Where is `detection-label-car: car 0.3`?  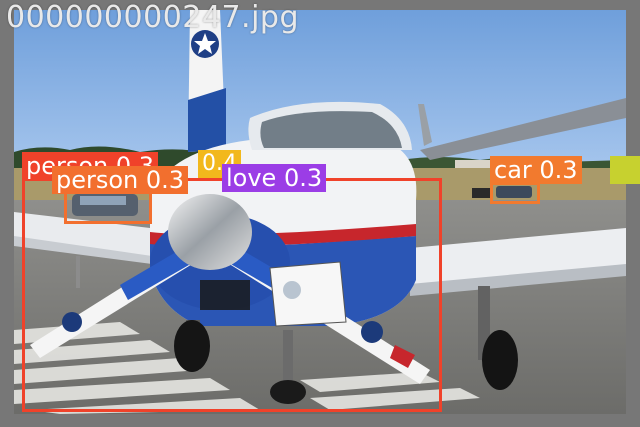 detection-label-car: car 0.3 is located at coordinates (536, 170).